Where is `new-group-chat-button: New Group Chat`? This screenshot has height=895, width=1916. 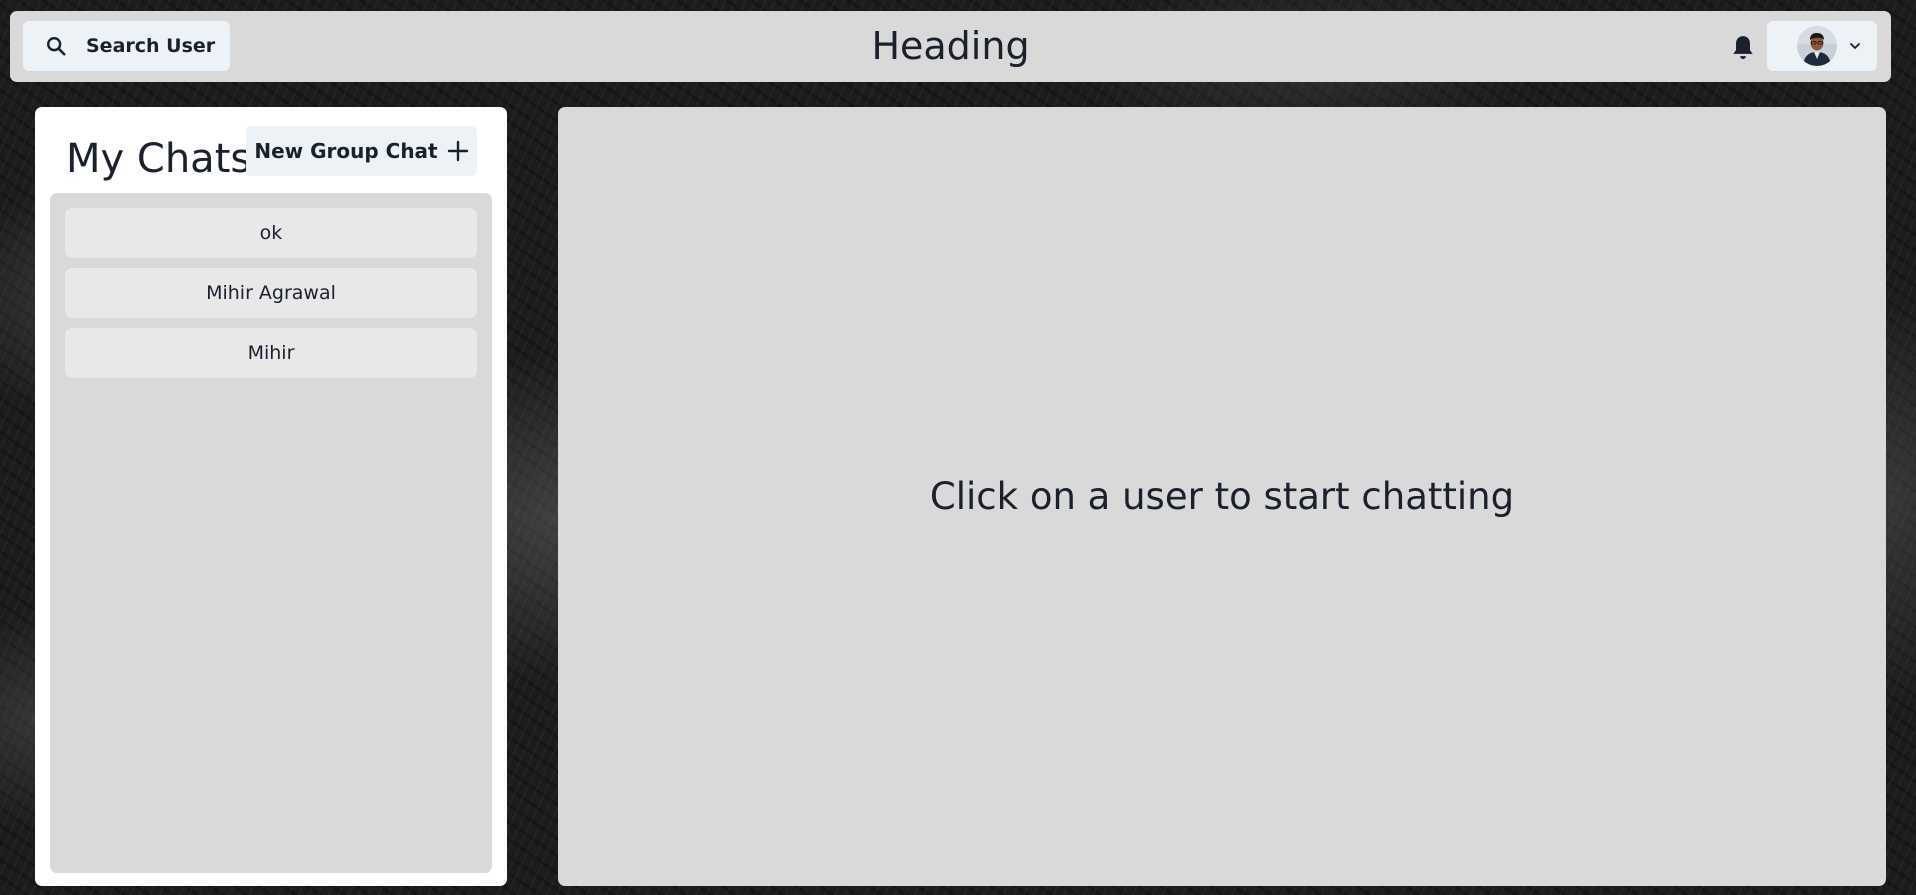 new-group-chat-button: New Group Chat is located at coordinates (361, 151).